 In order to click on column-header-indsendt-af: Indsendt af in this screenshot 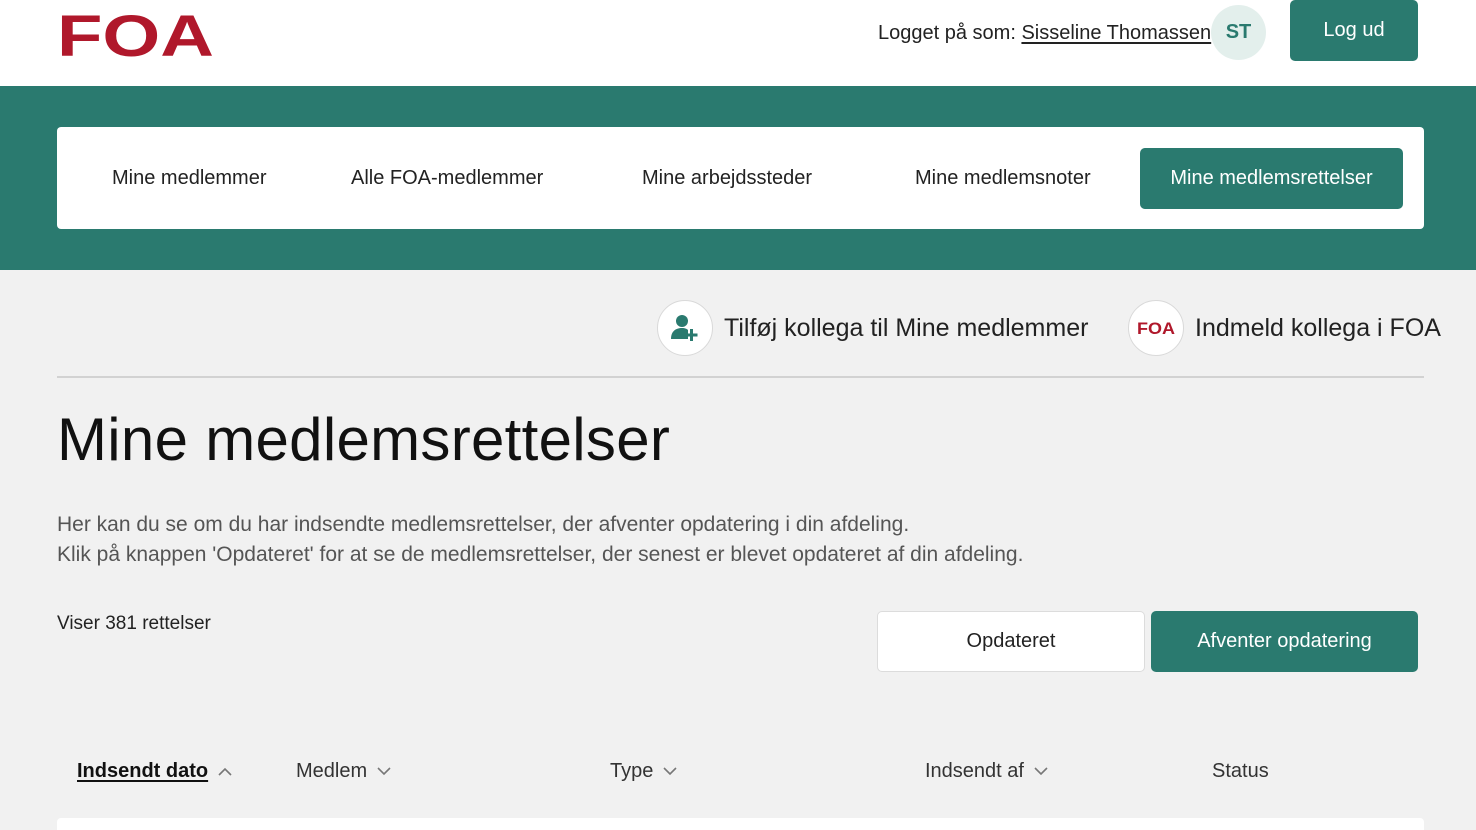, I will do `click(986, 771)`.